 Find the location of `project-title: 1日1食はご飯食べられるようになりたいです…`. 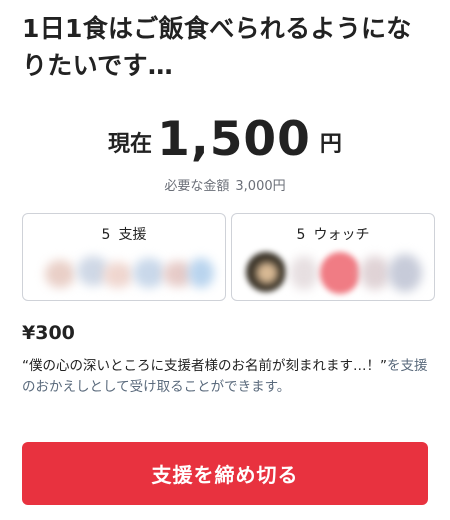

project-title: 1日1食はご飯食べられるようになりたいです… is located at coordinates (217, 47).